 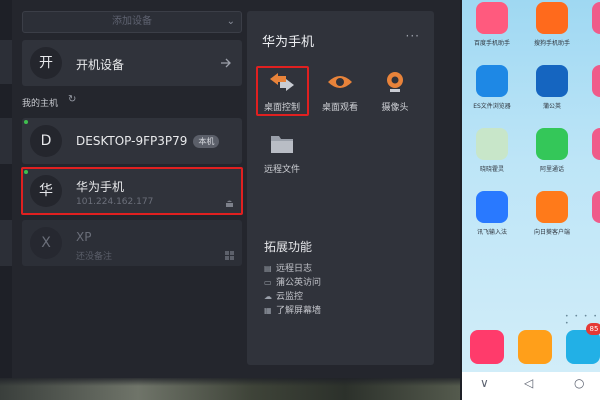 I want to click on app-label: 百度手机助手, so click(x=491, y=43).